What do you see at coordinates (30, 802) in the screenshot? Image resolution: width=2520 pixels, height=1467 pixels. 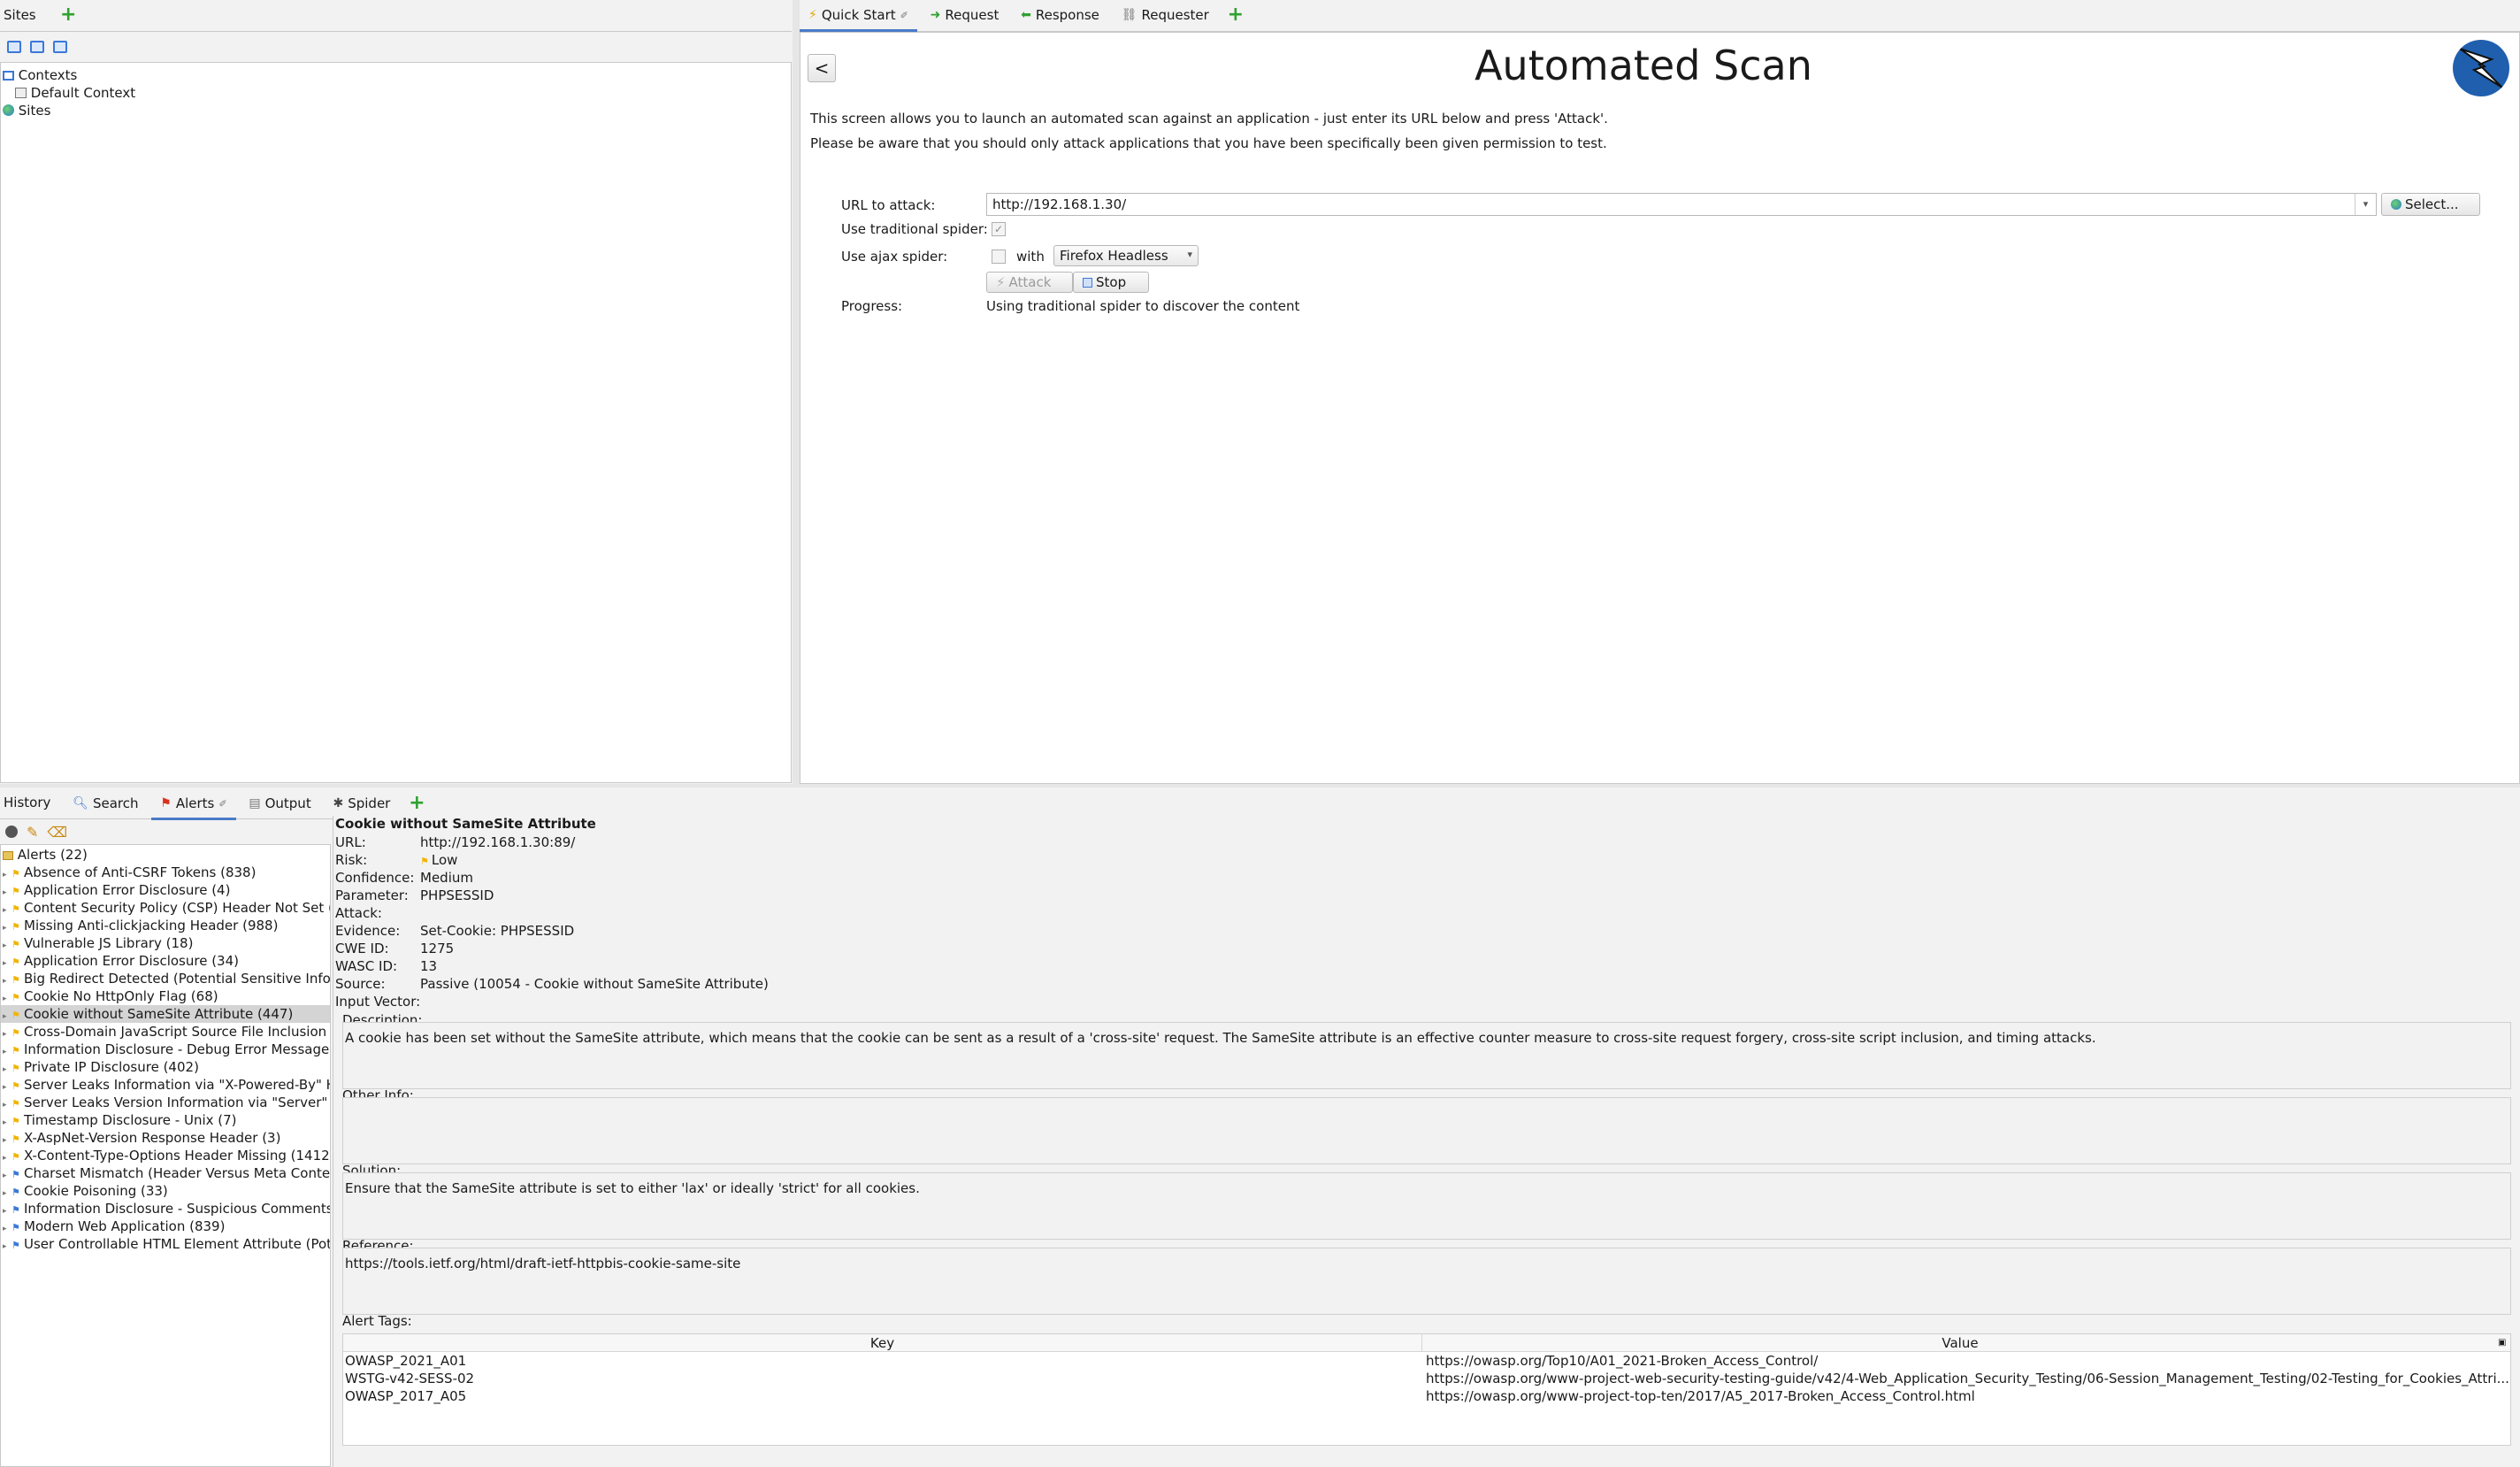 I see `tab-history: History` at bounding box center [30, 802].